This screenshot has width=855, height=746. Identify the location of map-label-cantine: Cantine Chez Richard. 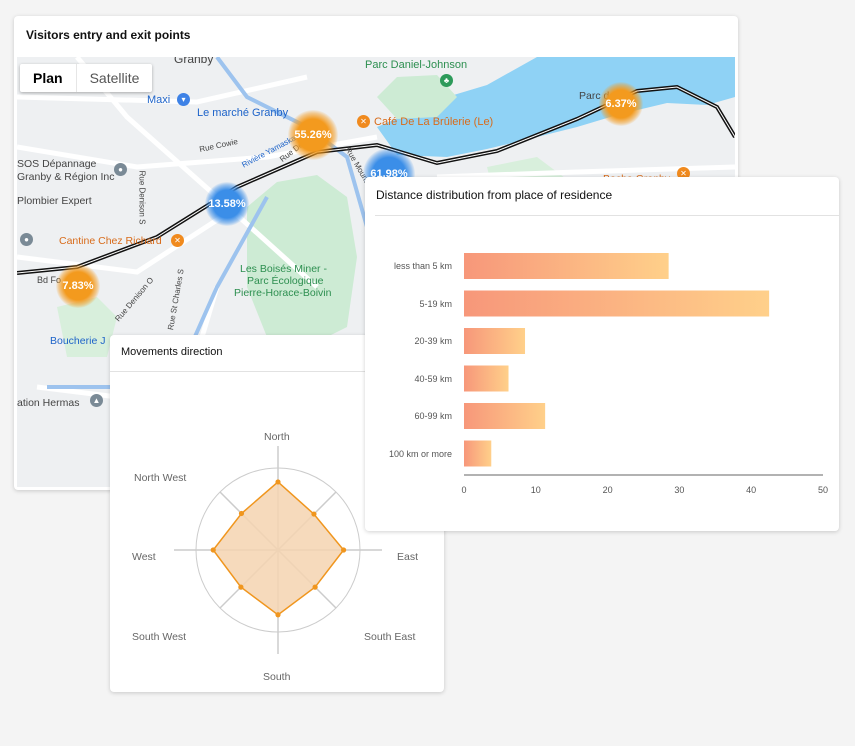
(110, 241).